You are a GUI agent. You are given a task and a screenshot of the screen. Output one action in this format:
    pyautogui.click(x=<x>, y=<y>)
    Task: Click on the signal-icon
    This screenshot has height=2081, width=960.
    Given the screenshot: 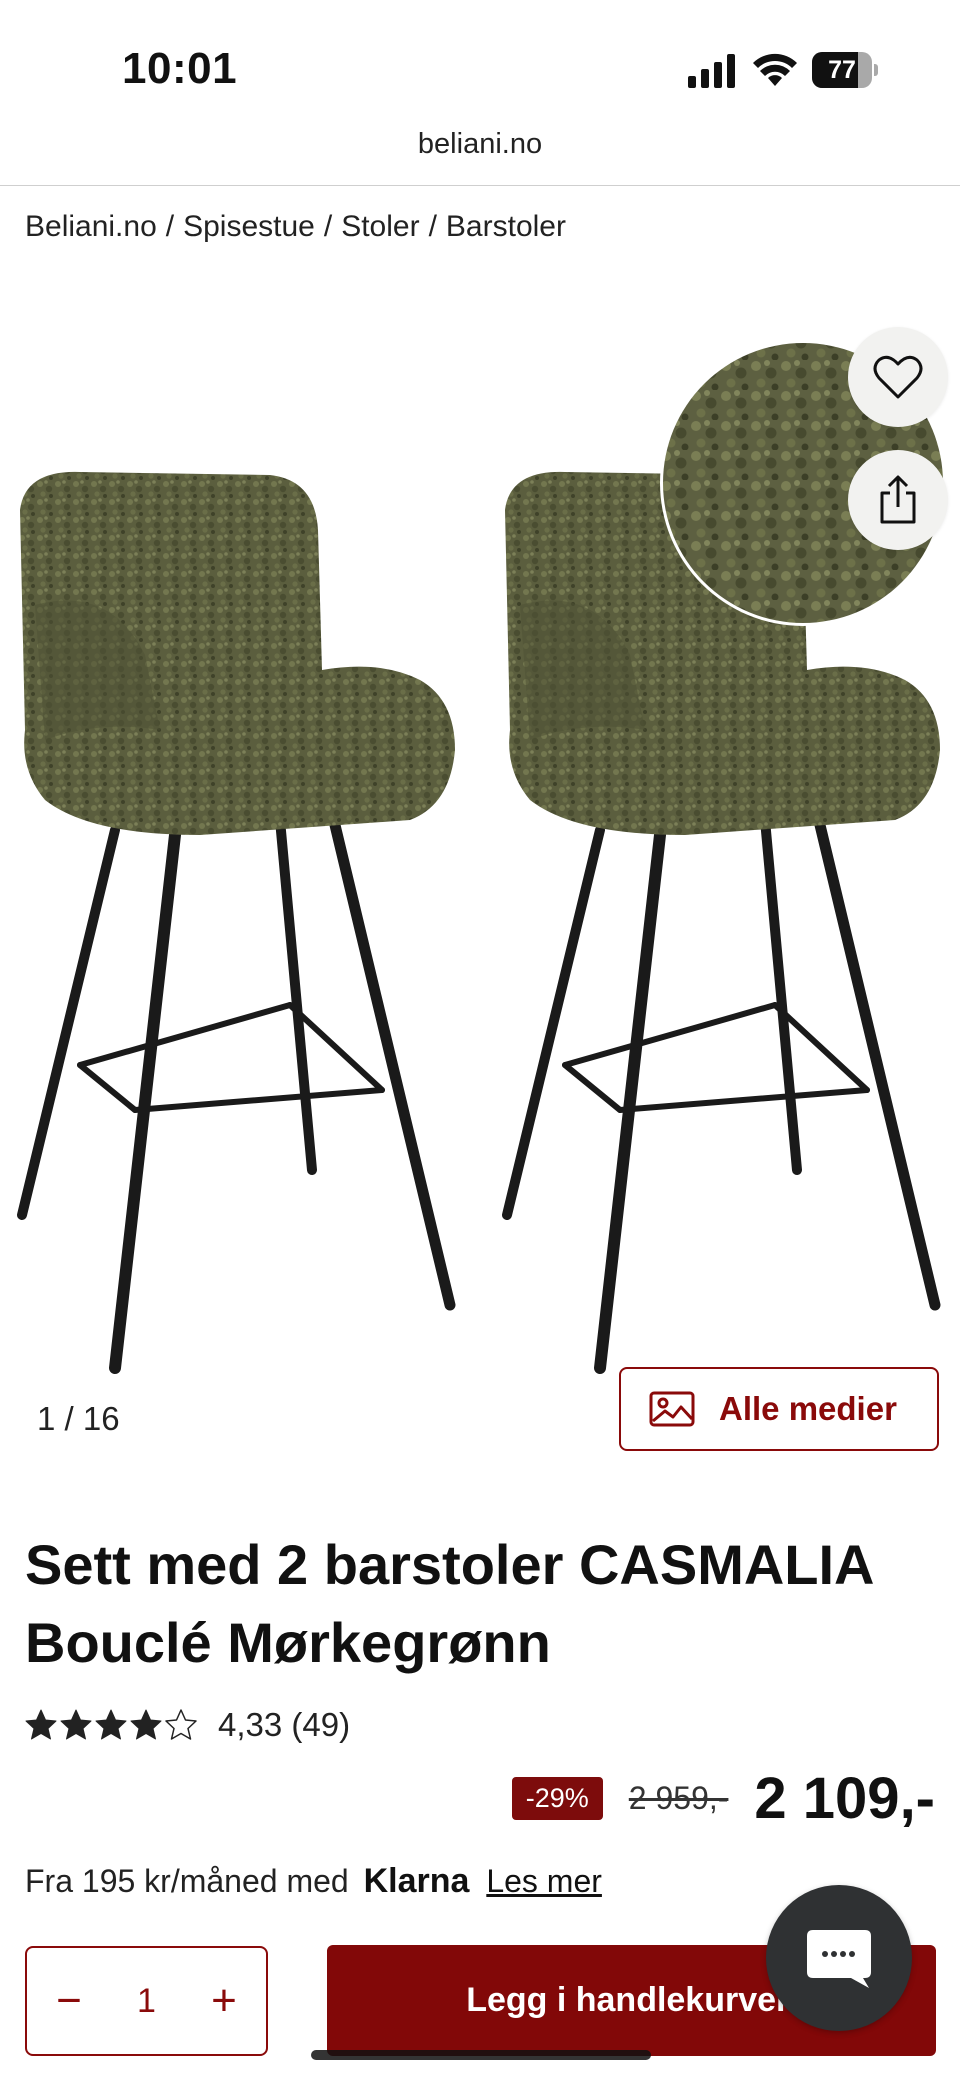 What is the action you would take?
    pyautogui.click(x=711, y=71)
    